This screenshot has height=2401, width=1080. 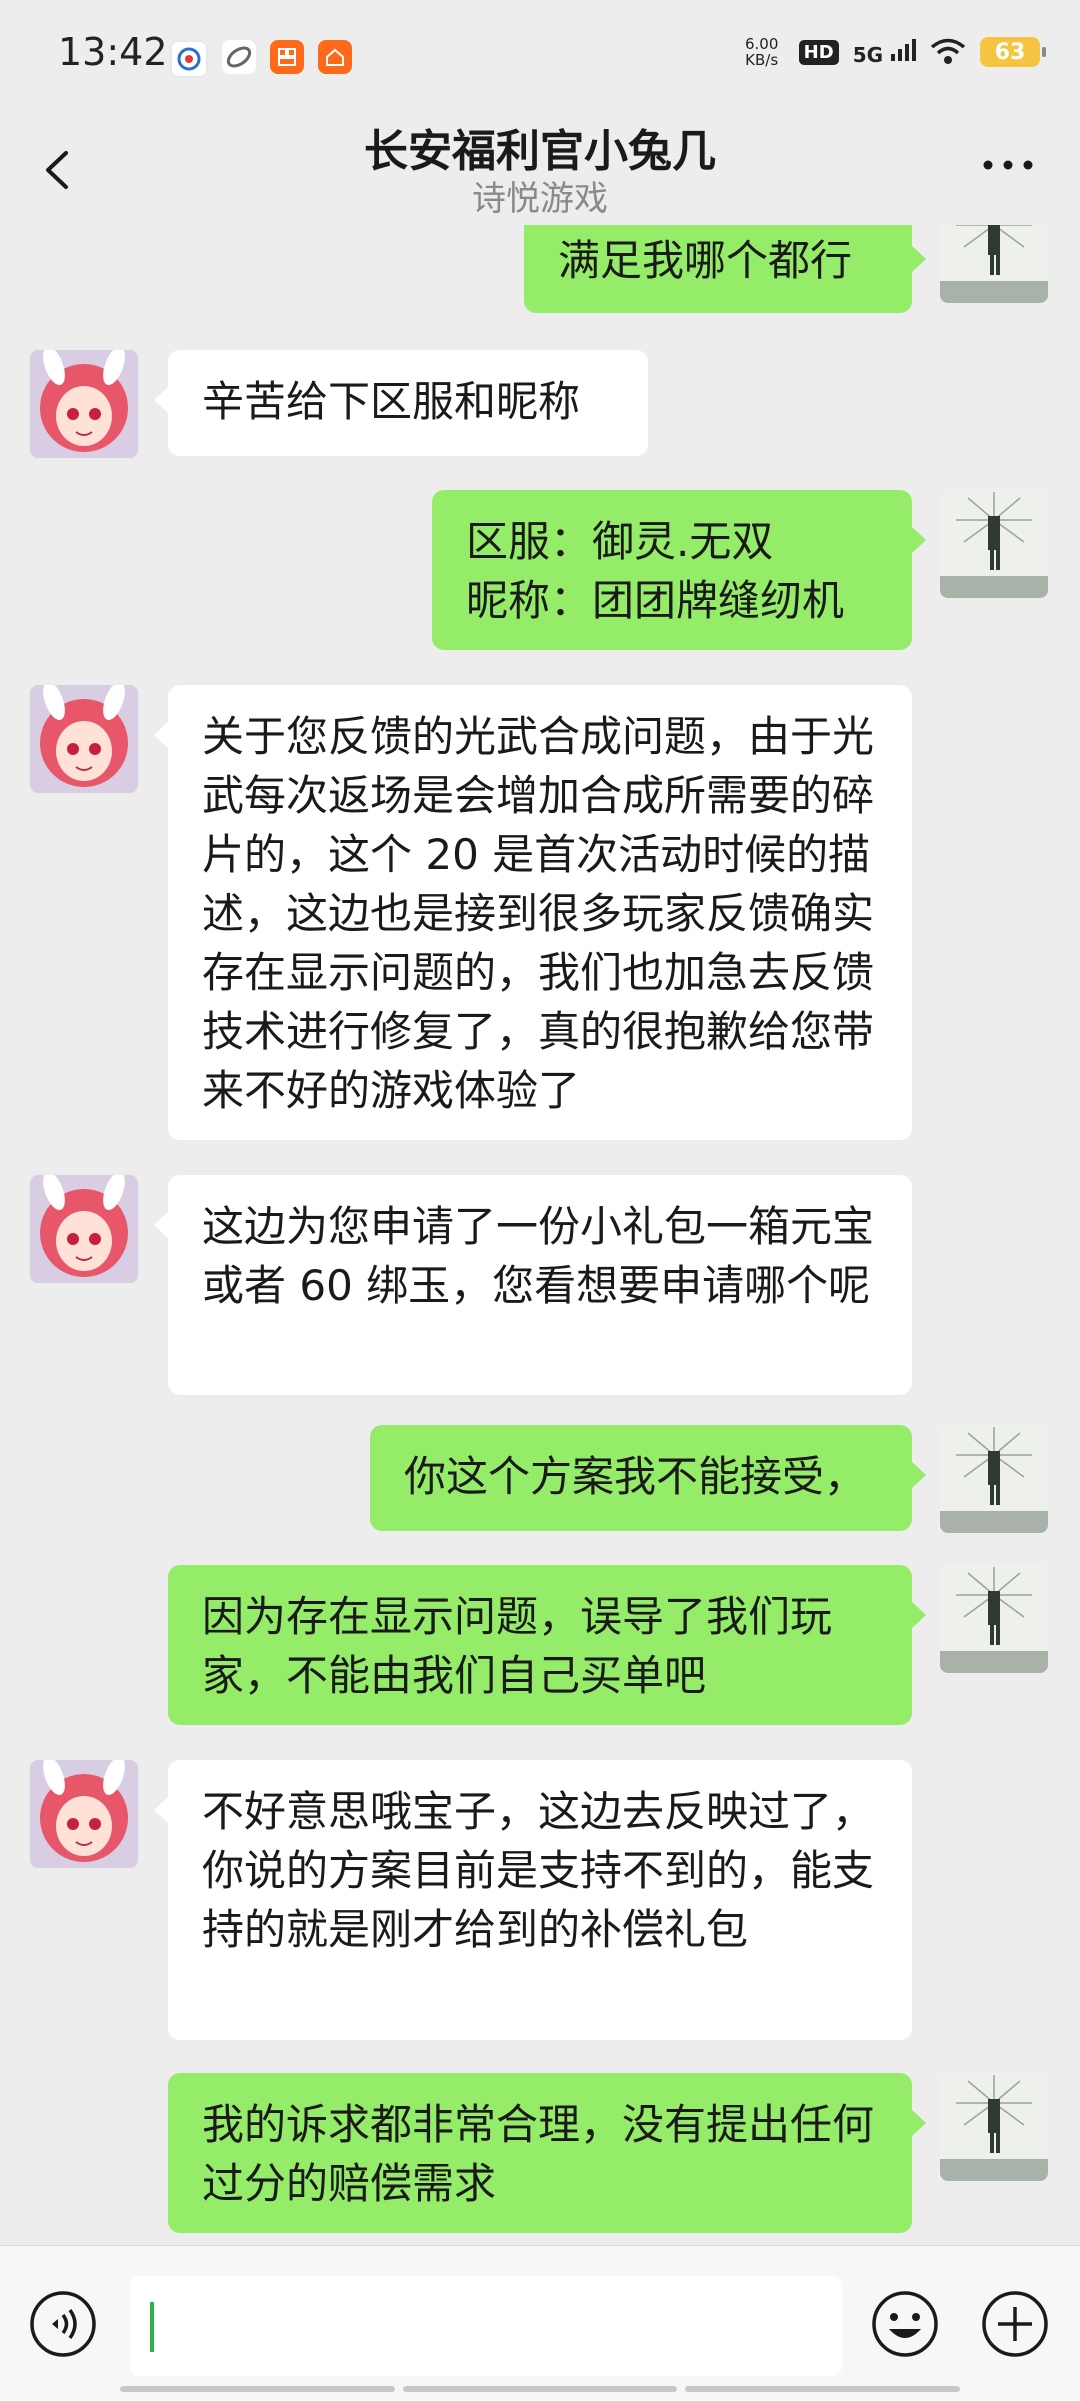 What do you see at coordinates (540, 57) in the screenshot?
I see `status-bar: 13:42 6.00 KB/s HD 5G 63` at bounding box center [540, 57].